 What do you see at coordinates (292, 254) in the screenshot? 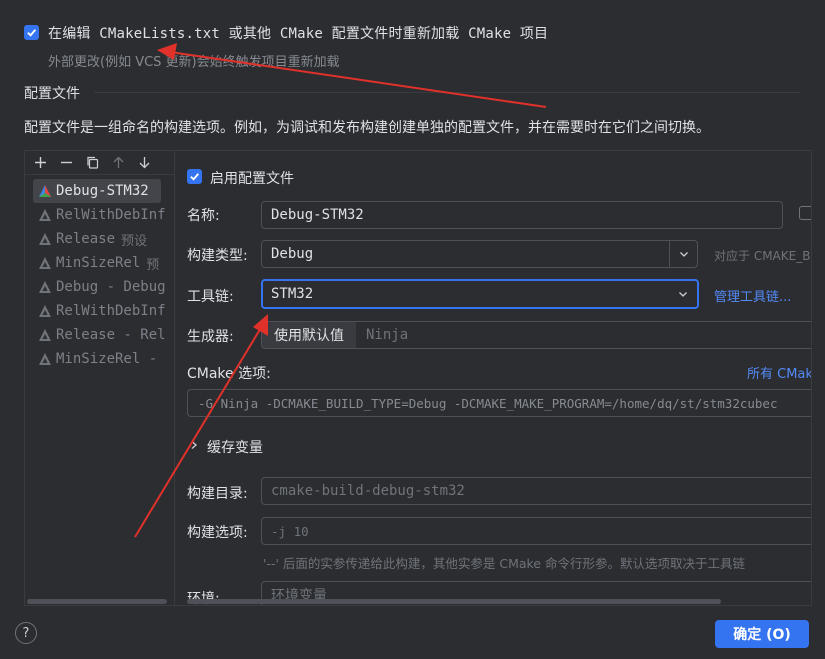
I see `build-type-value: Debug` at bounding box center [292, 254].